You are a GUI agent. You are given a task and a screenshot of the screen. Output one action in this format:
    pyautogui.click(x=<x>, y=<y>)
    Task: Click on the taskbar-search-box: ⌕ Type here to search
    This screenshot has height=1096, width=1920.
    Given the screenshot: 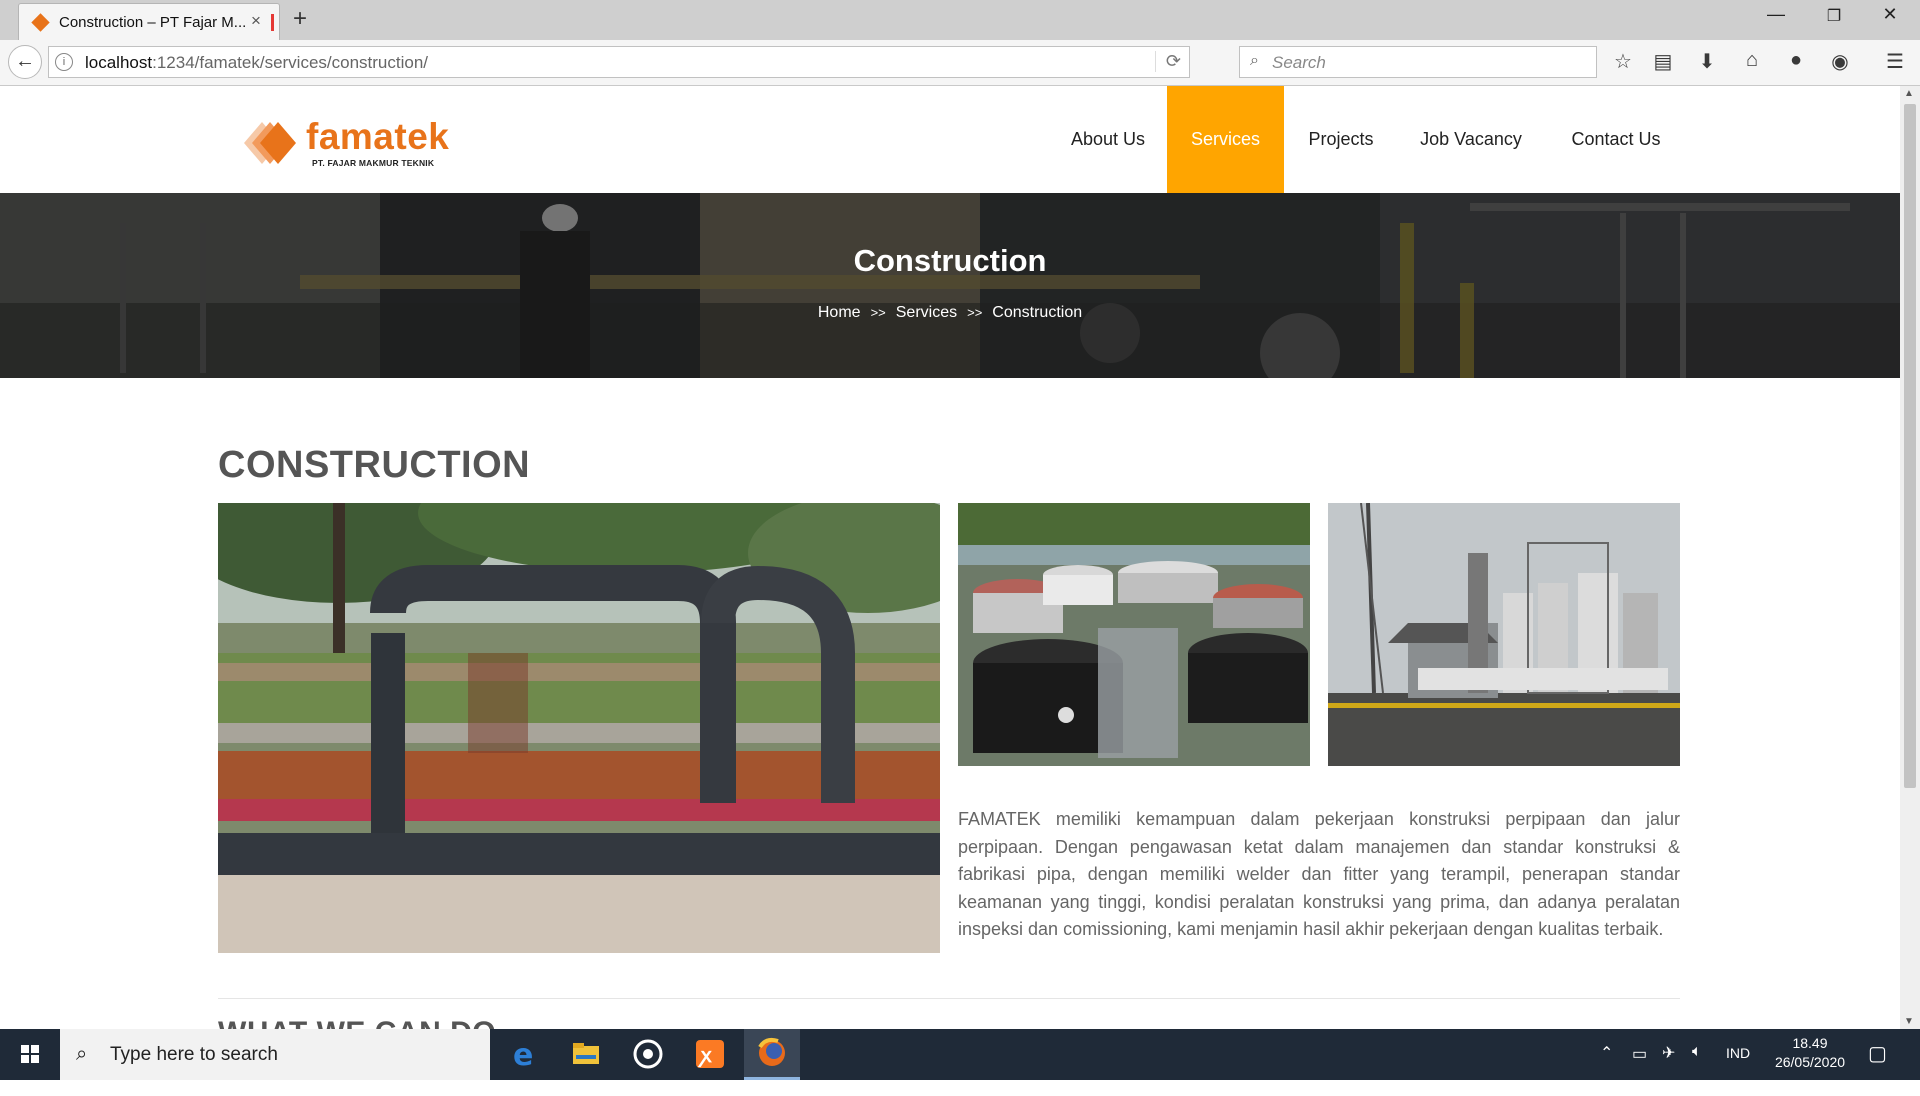 What is the action you would take?
    pyautogui.click(x=275, y=1054)
    